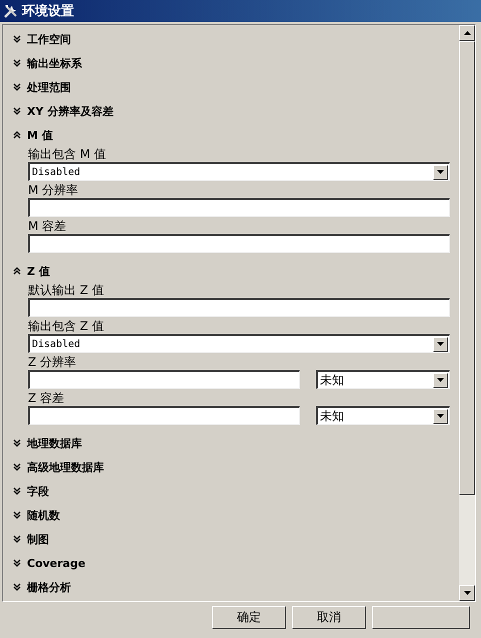 The height and width of the screenshot is (638, 481). I want to click on section-header: 字段, so click(30, 491).